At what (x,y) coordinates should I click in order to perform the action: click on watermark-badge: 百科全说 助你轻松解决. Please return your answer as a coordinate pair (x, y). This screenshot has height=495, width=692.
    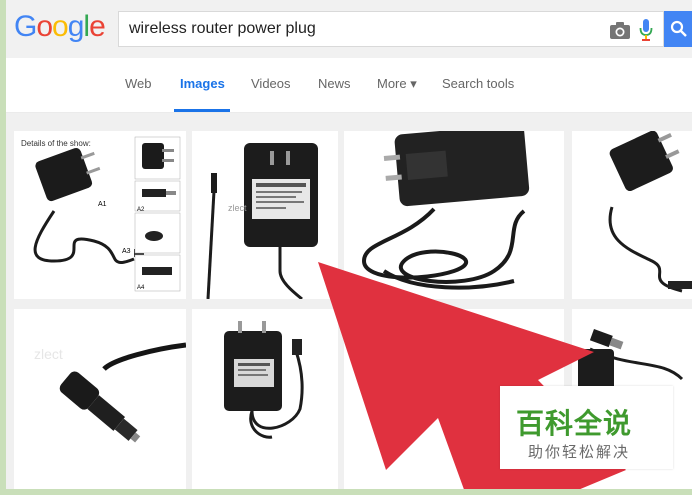
    Looking at the image, I should click on (586, 427).